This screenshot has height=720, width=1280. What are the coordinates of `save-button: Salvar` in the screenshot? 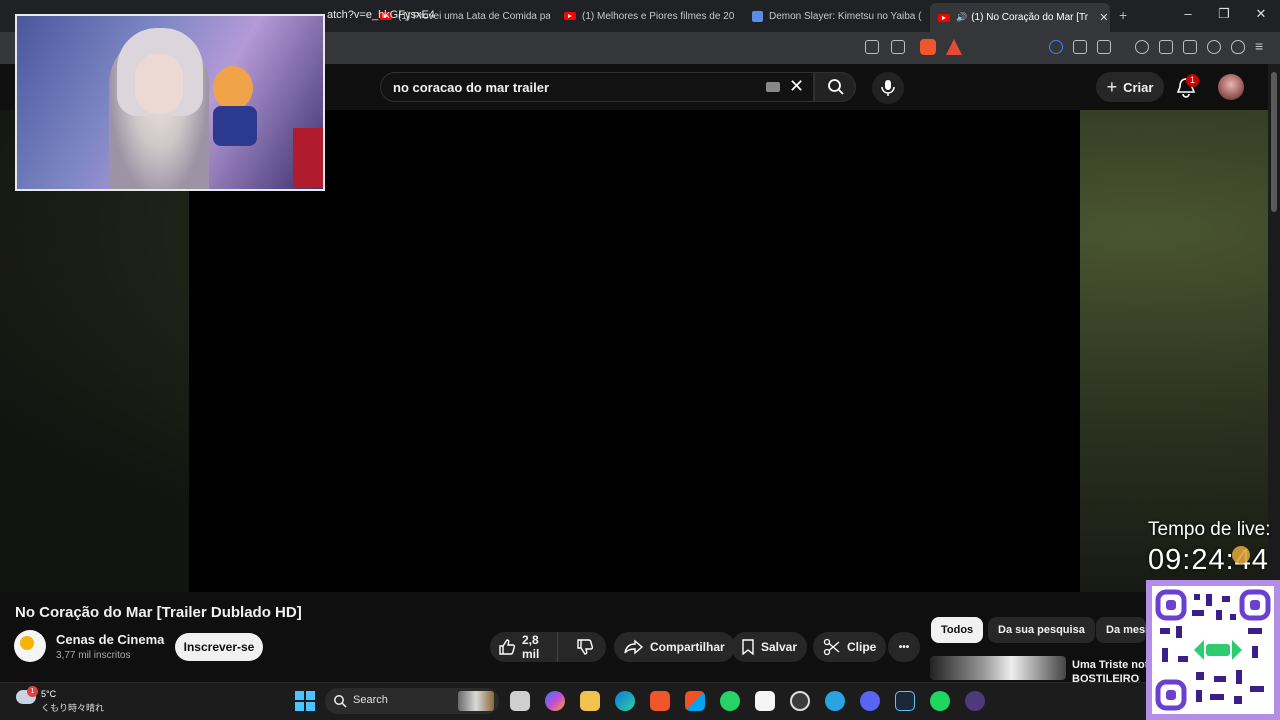 It's located at (769, 647).